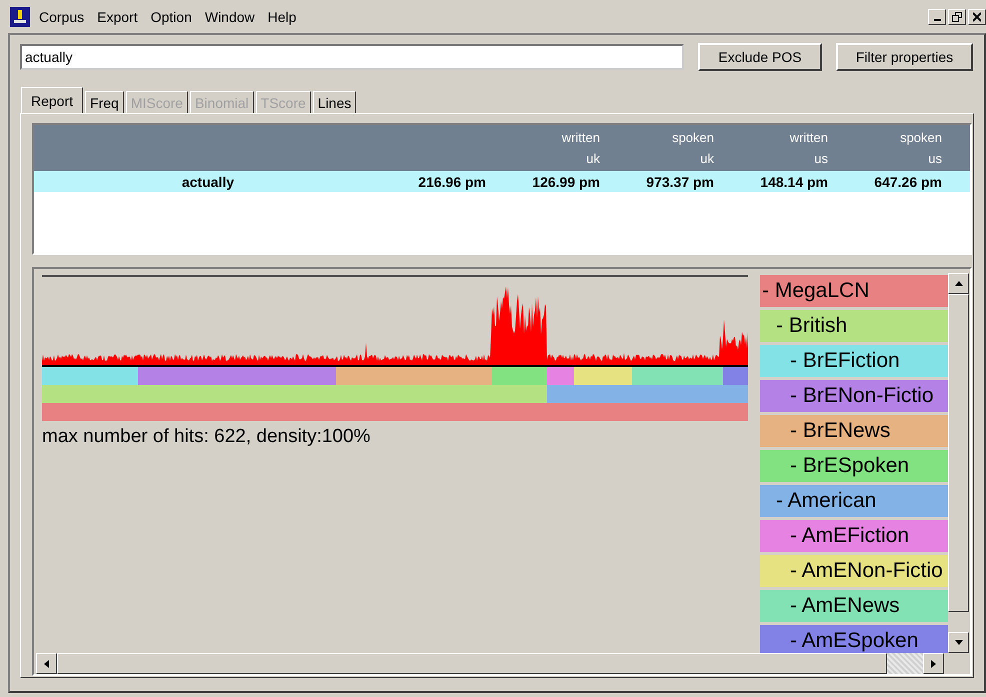  What do you see at coordinates (171, 16) in the screenshot?
I see `menu-item: Option` at bounding box center [171, 16].